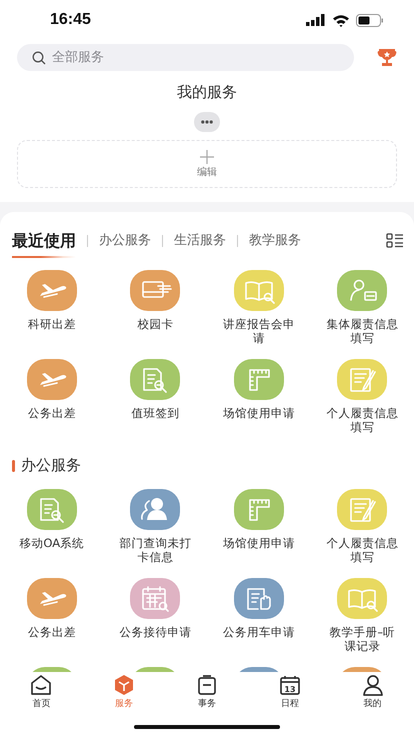 The image size is (414, 736). Describe the element at coordinates (258, 615) in the screenshot. I see `service-item: 公务用车申请` at that location.